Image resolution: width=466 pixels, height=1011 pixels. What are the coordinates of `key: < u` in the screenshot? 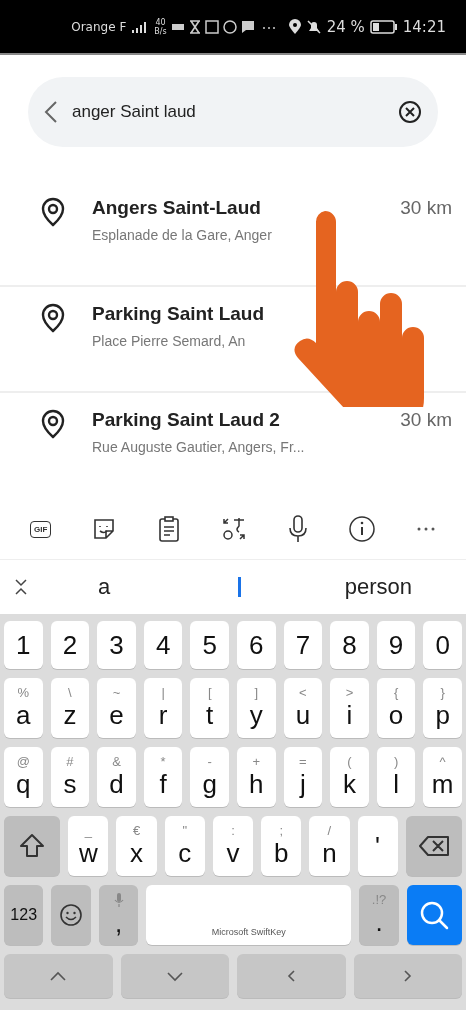 It's located at (303, 708).